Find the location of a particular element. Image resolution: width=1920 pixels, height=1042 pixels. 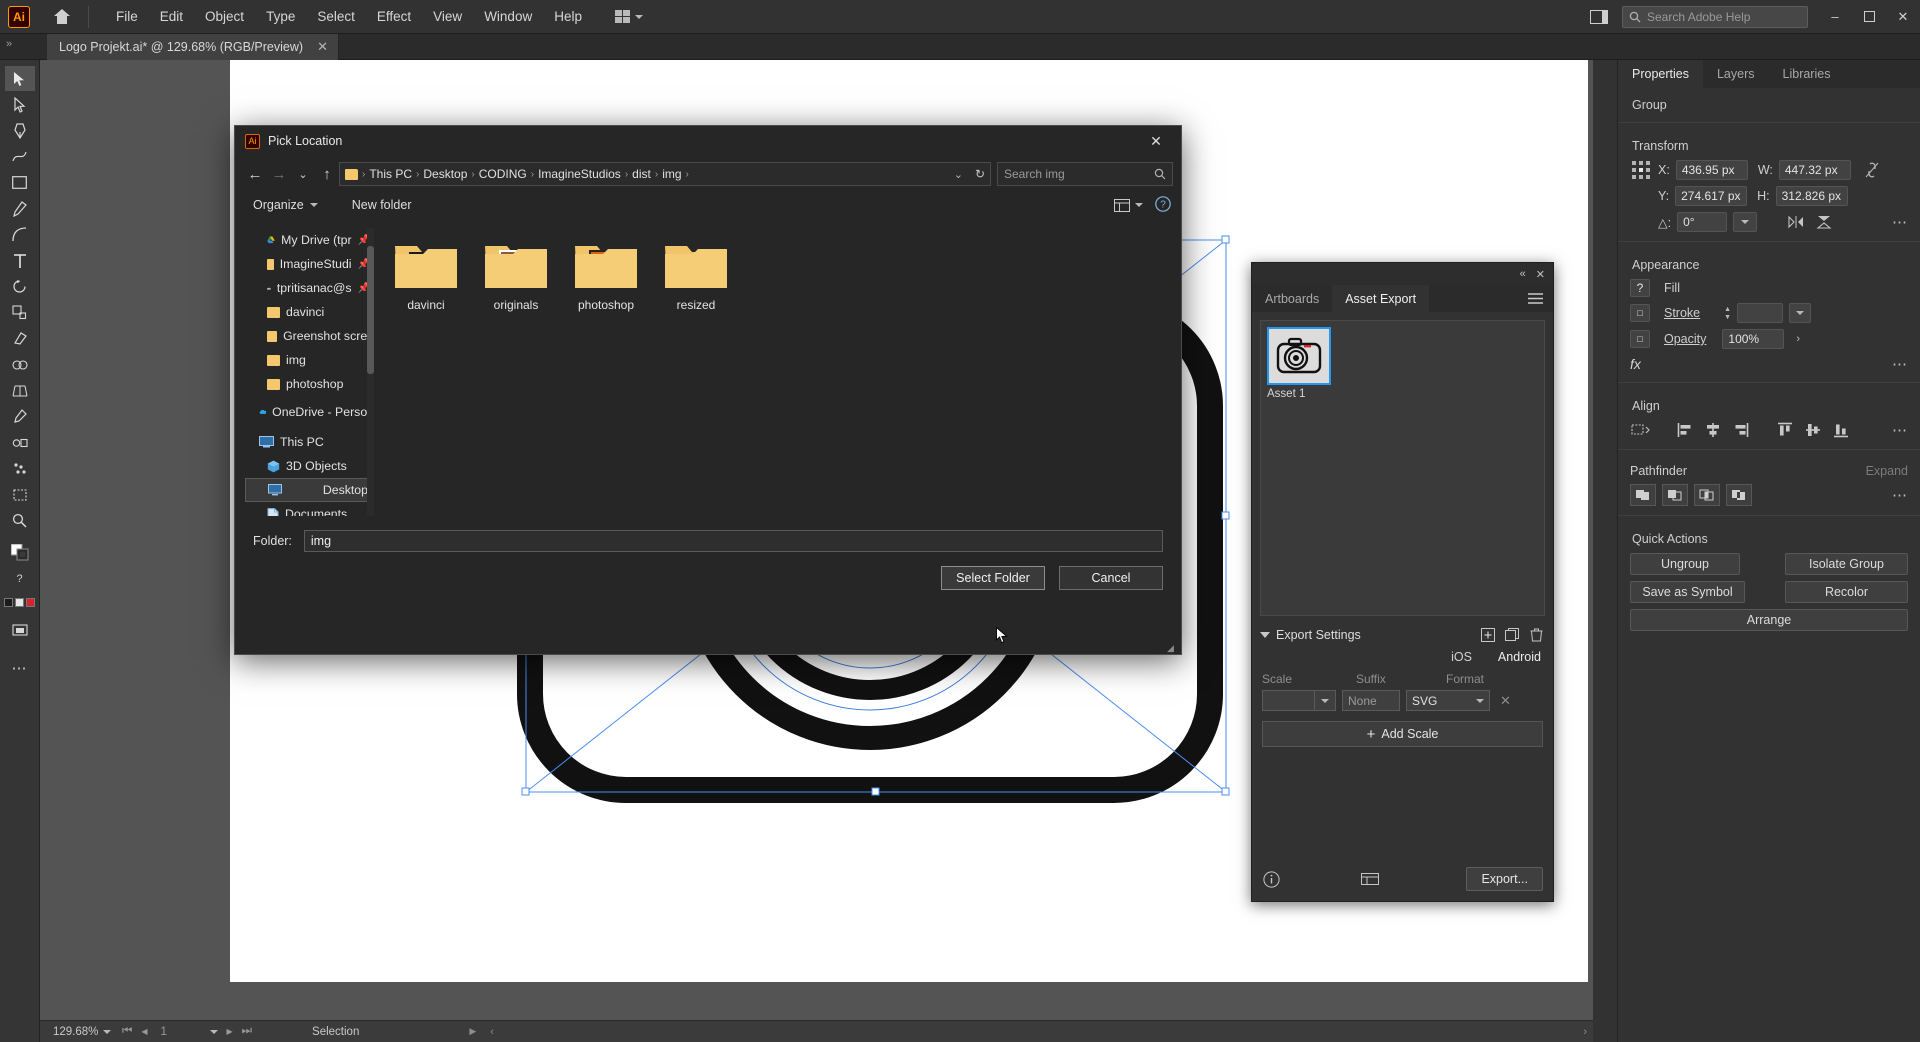

info-icon is located at coordinates (1271, 879).